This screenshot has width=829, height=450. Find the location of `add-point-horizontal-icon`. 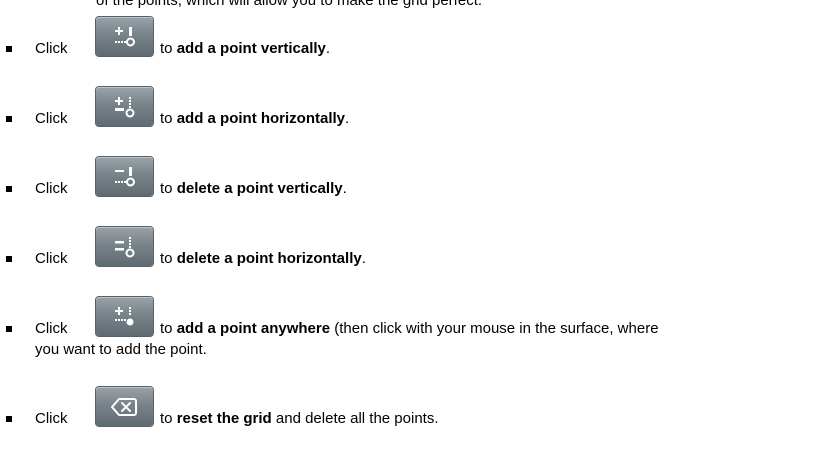

add-point-horizontal-icon is located at coordinates (125, 107).